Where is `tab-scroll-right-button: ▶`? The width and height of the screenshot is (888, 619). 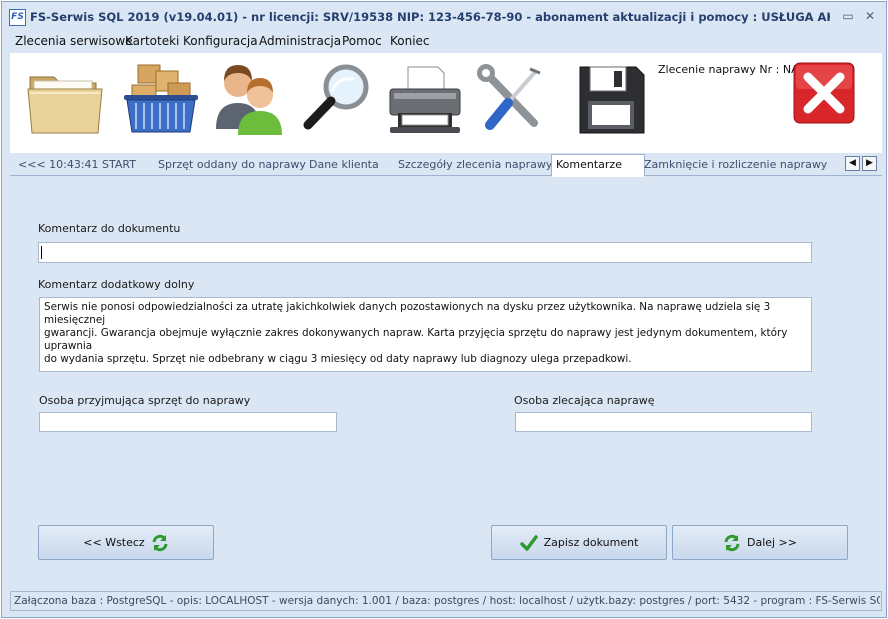 tab-scroll-right-button: ▶ is located at coordinates (869, 163).